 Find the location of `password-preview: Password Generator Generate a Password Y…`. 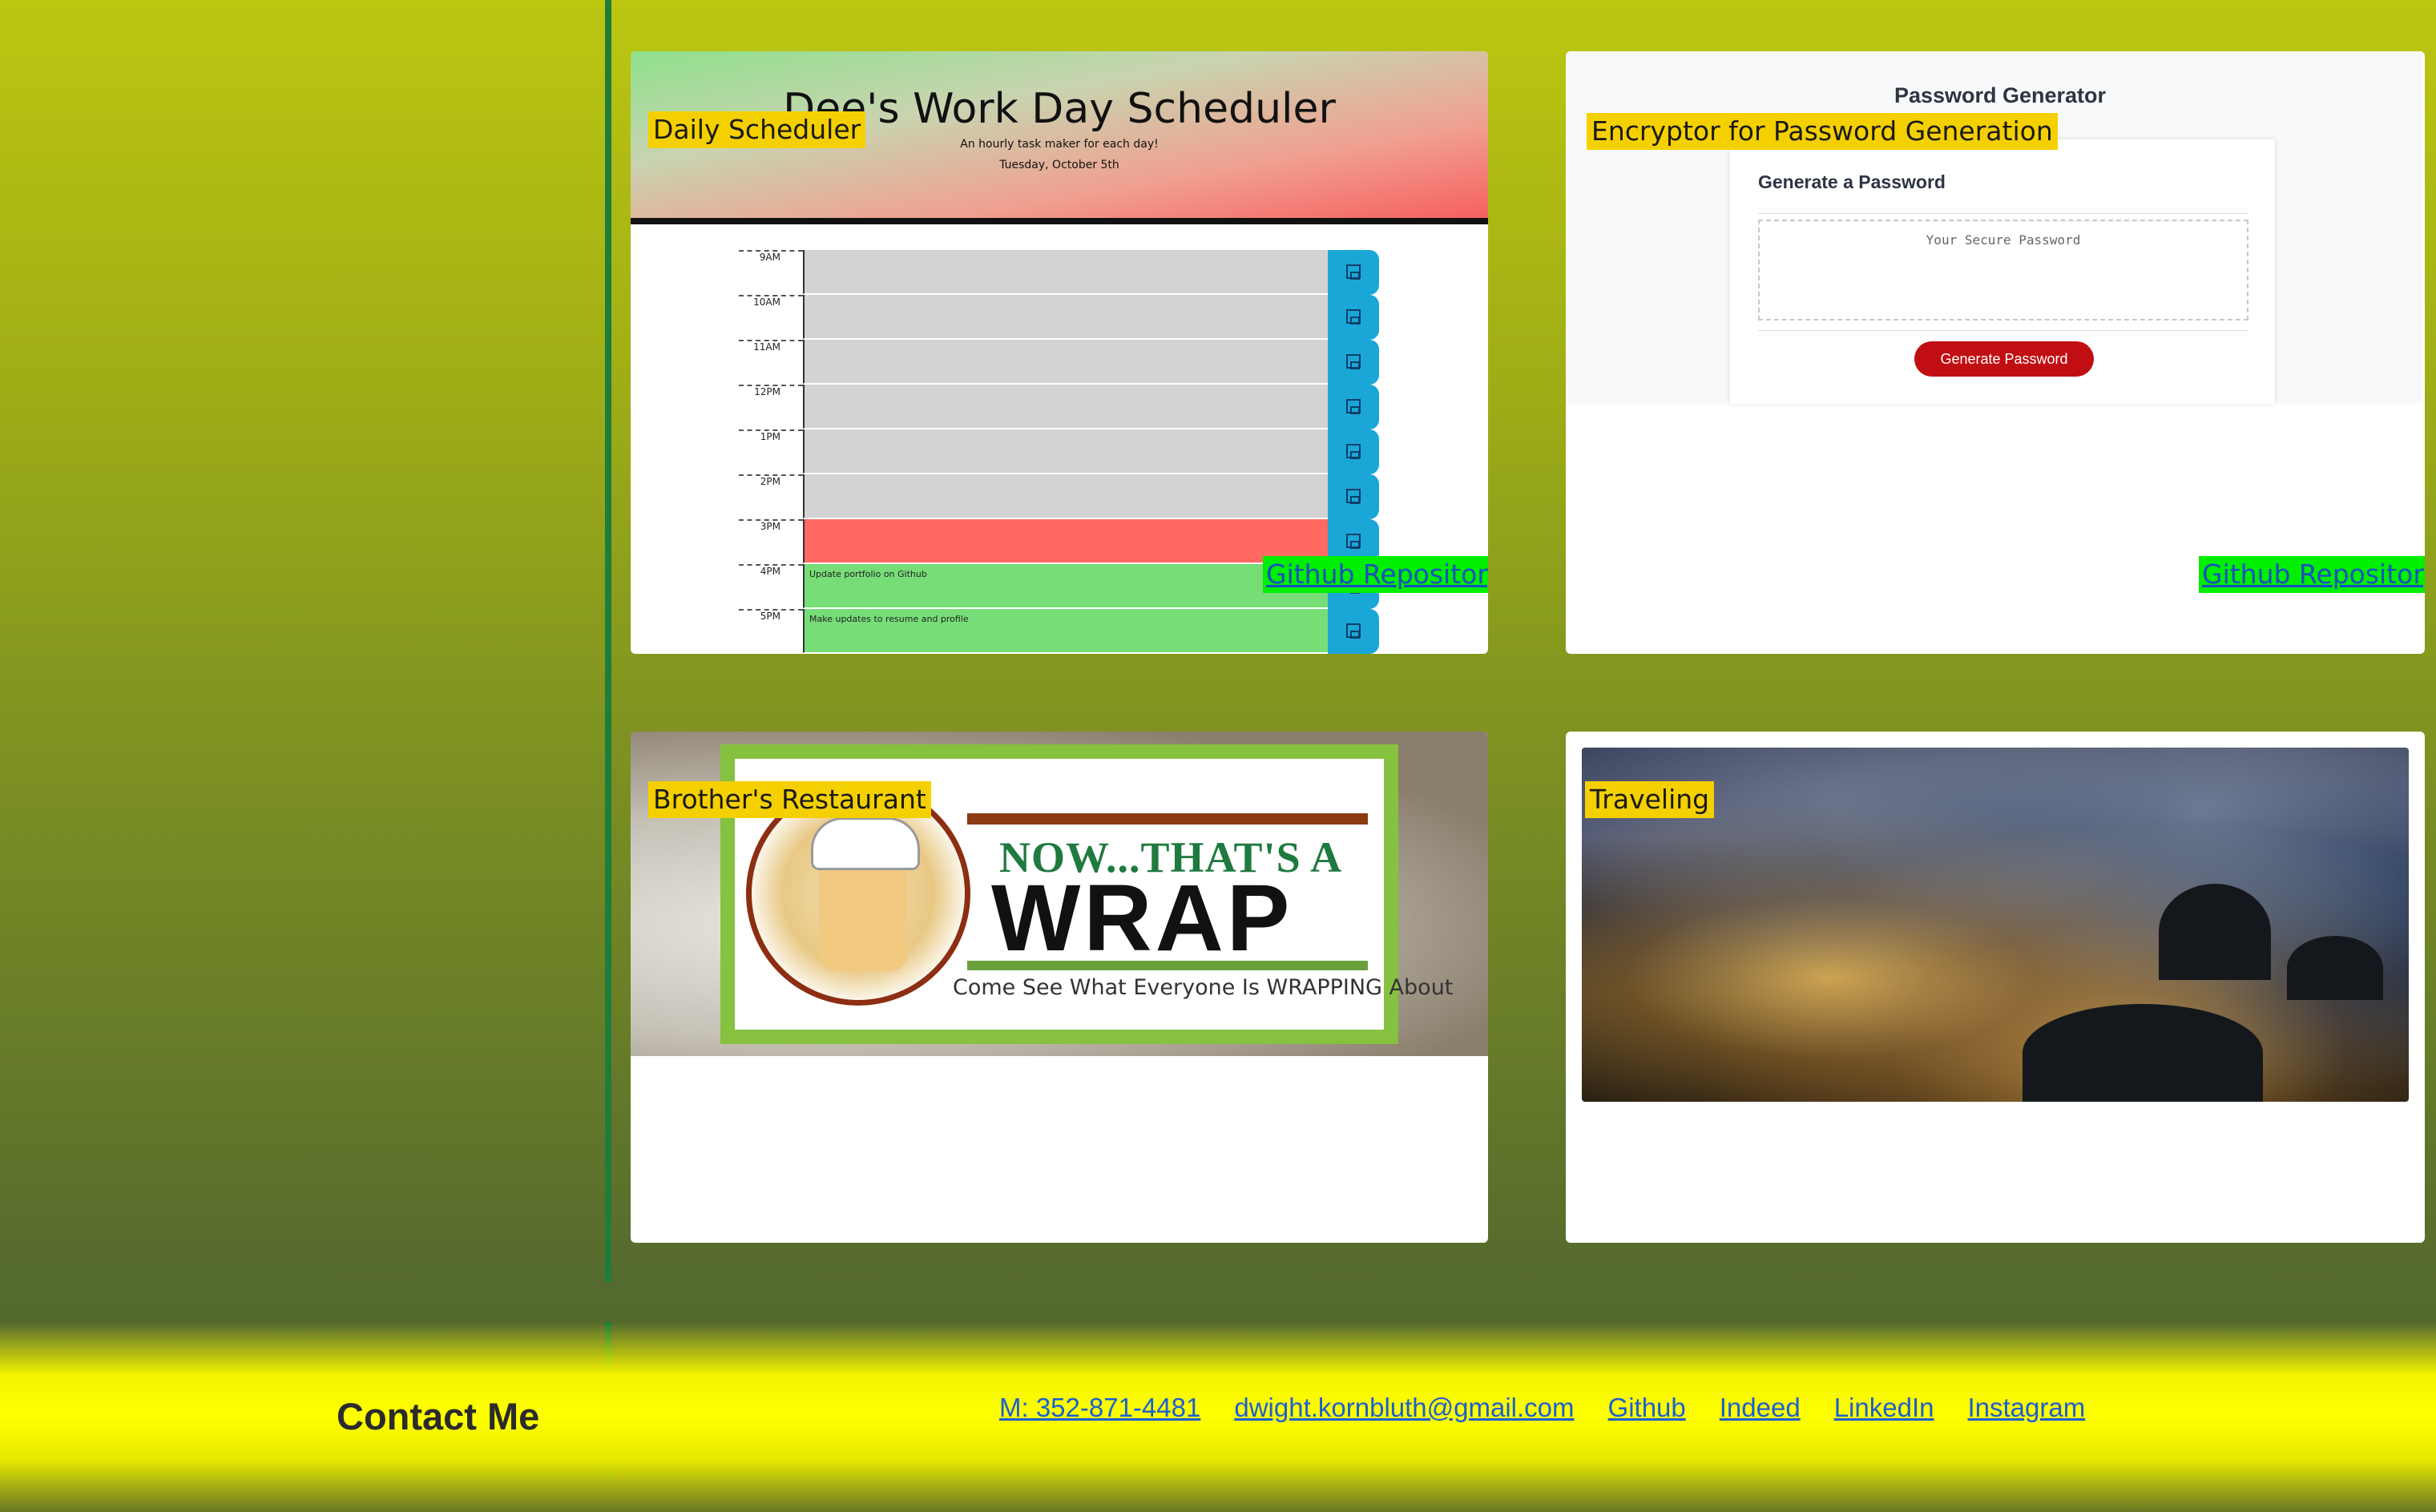

password-preview: Password Generator Generate a Password Y… is located at coordinates (1994, 227).